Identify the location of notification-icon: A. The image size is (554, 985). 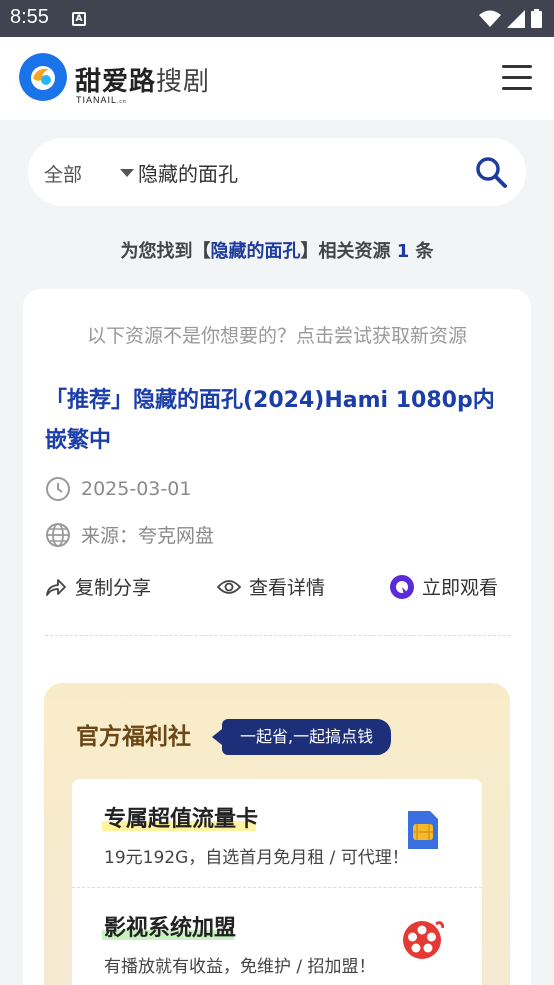
(79, 19).